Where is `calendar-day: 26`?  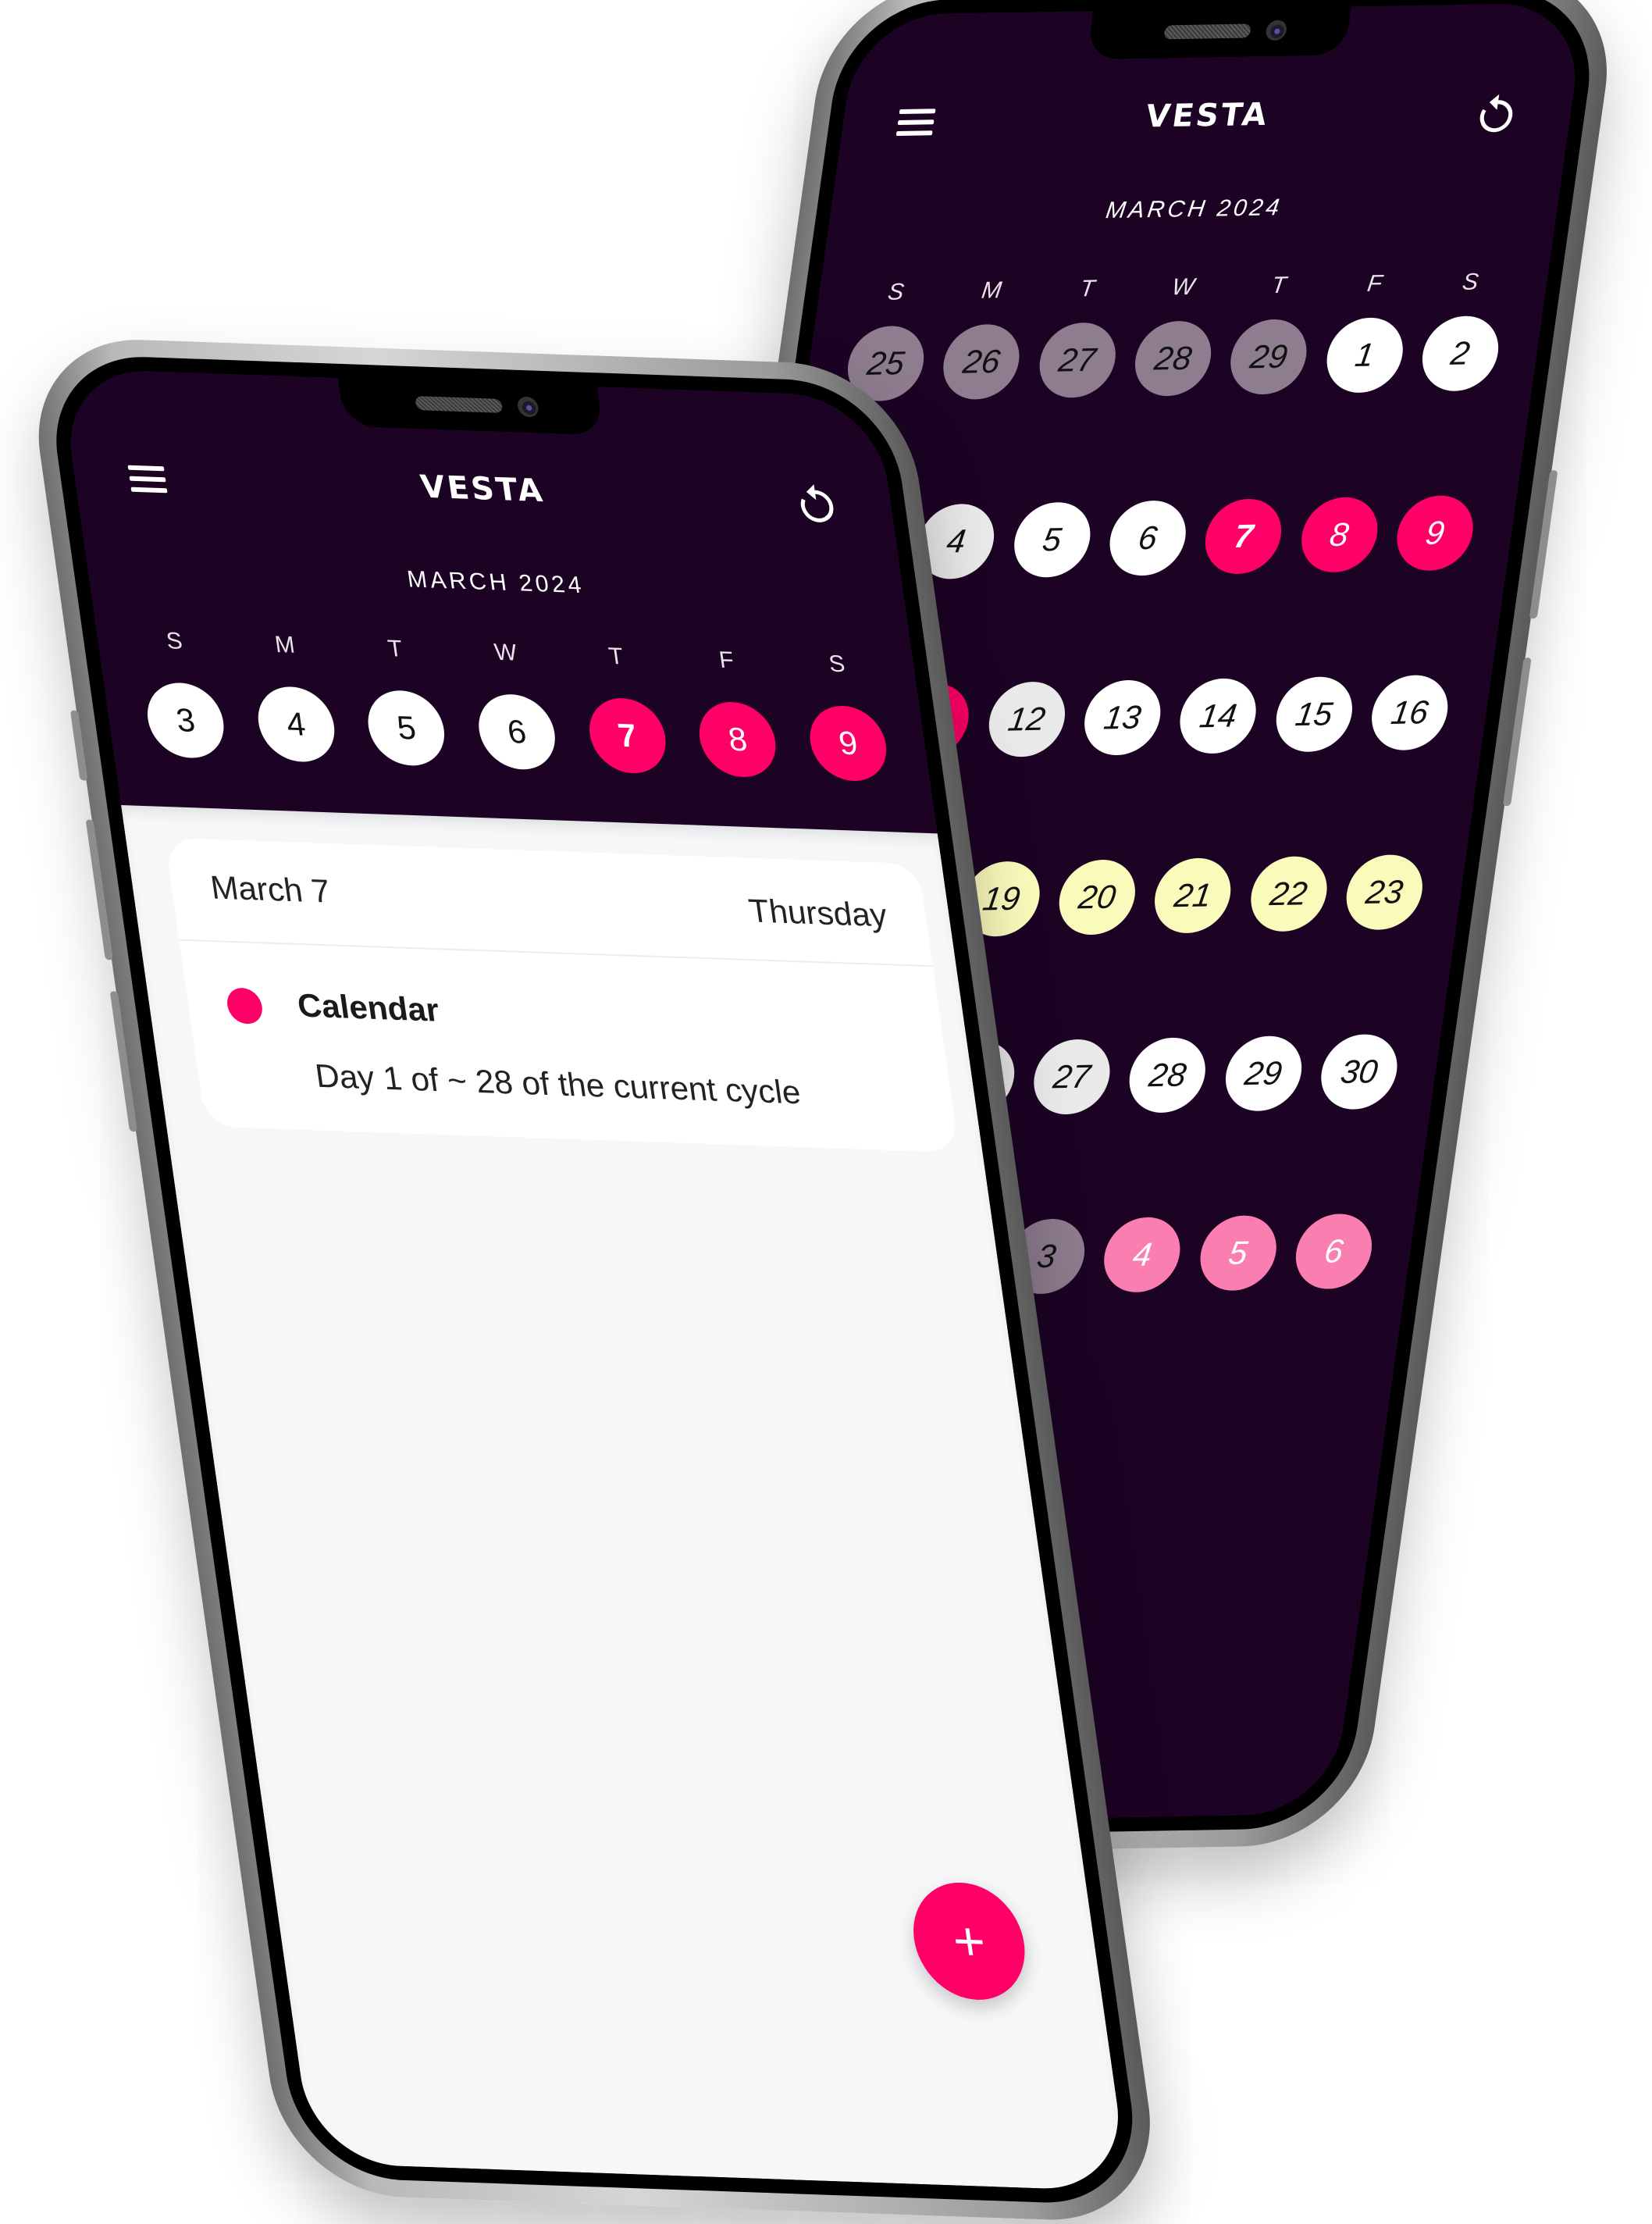
calendar-day: 26 is located at coordinates (981, 362).